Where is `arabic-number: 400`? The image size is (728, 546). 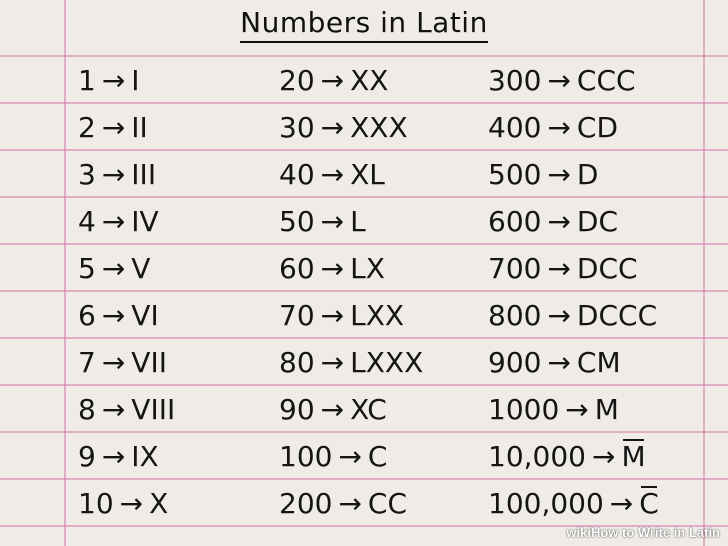
arabic-number: 400 is located at coordinates (515, 127).